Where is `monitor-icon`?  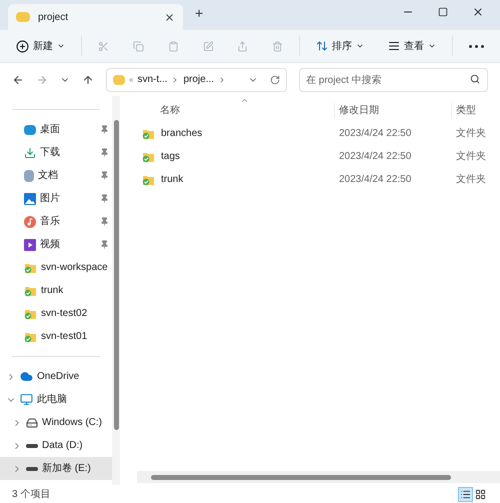
monitor-icon is located at coordinates (26, 399).